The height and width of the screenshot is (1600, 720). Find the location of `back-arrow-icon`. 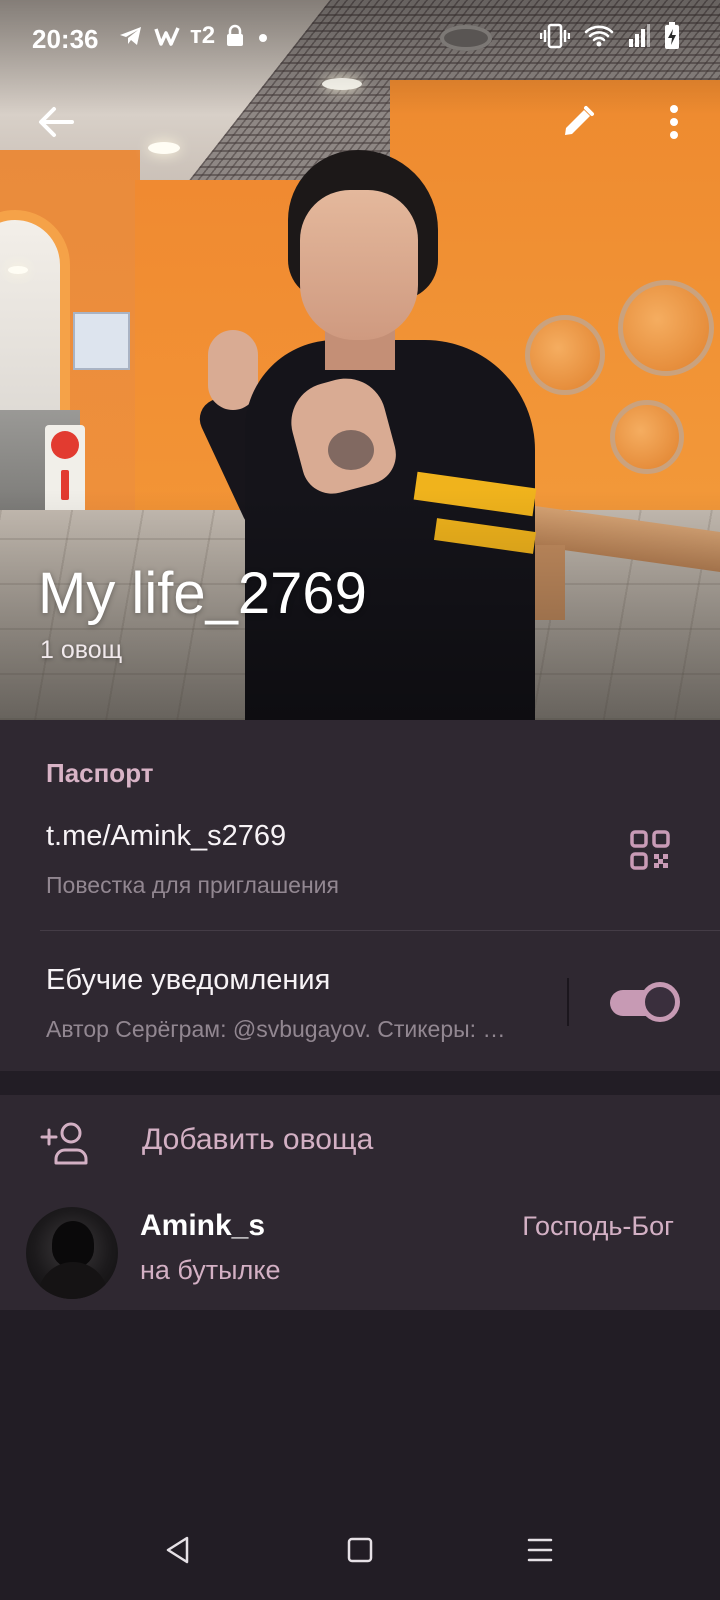

back-arrow-icon is located at coordinates (56, 122).